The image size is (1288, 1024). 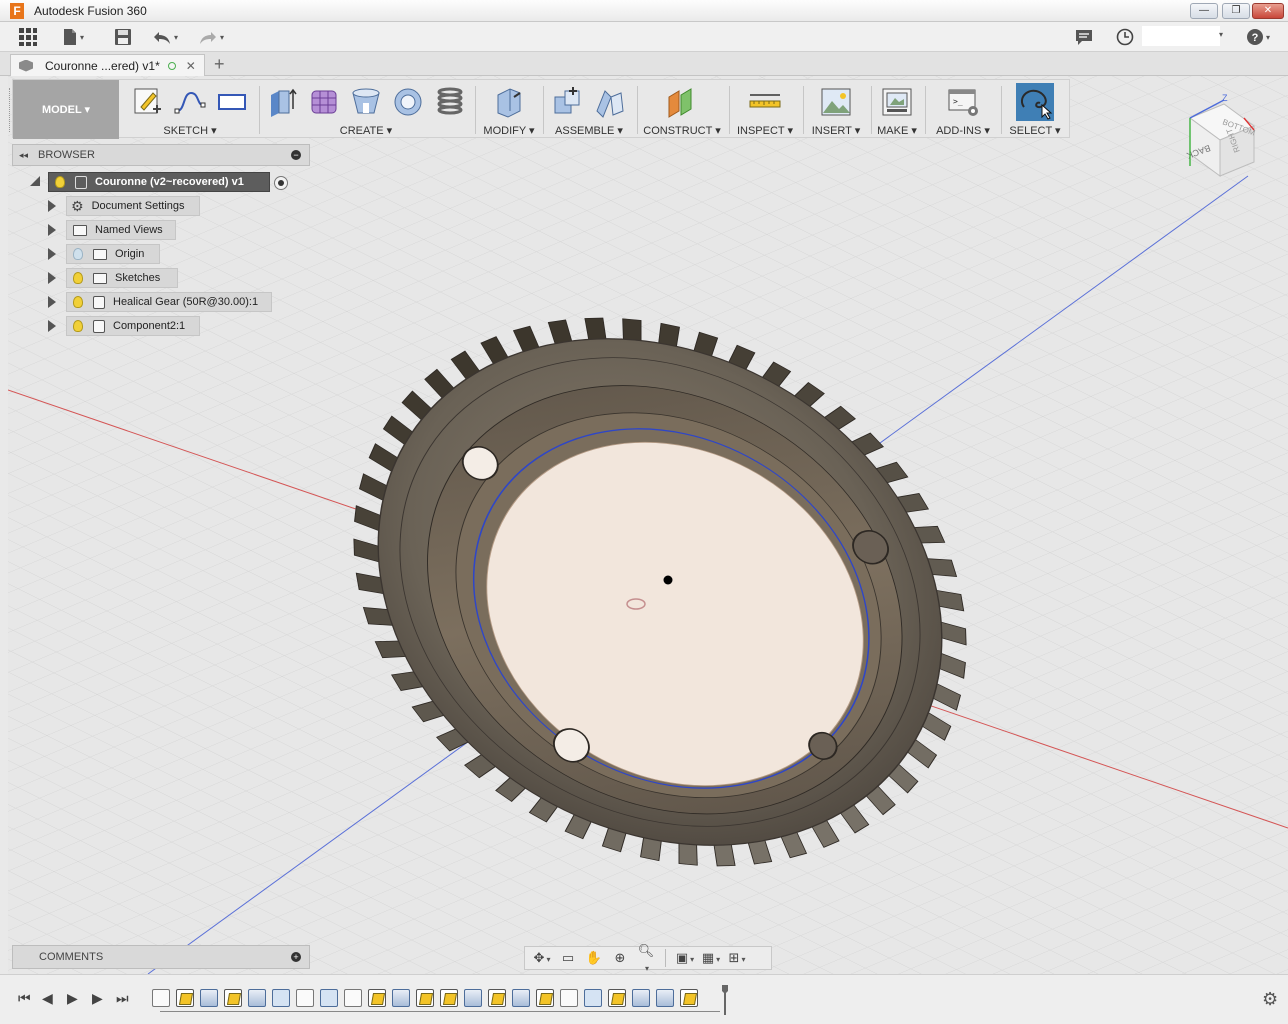 What do you see at coordinates (897, 102) in the screenshot?
I see `3d-print-icon` at bounding box center [897, 102].